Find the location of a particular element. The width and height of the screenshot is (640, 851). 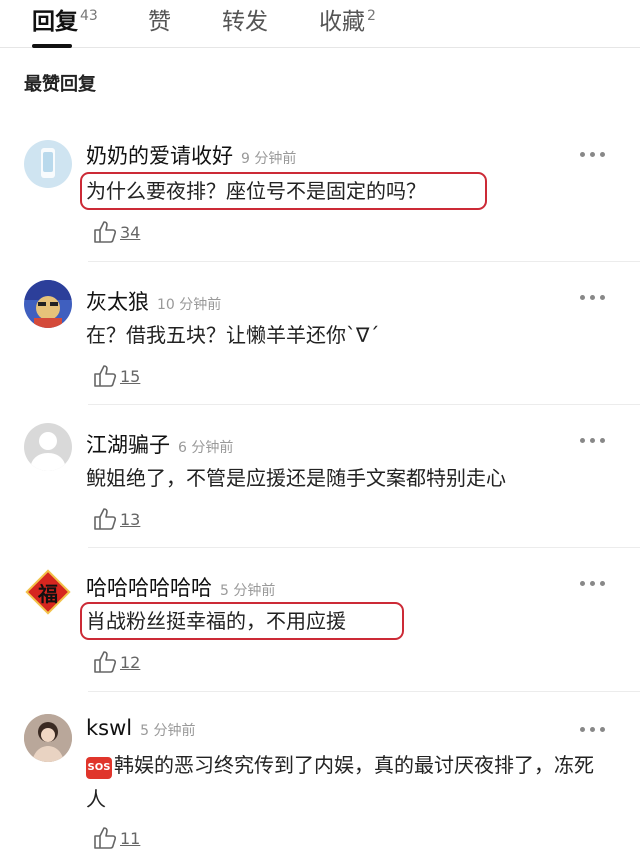

active-tab-indicator is located at coordinates (52, 46).